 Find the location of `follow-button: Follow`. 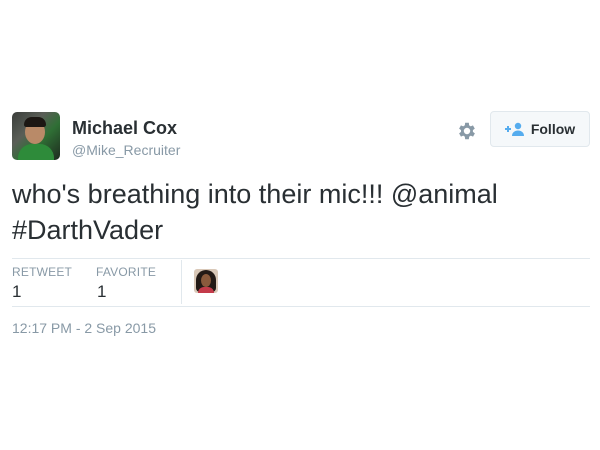

follow-button: Follow is located at coordinates (540, 129).